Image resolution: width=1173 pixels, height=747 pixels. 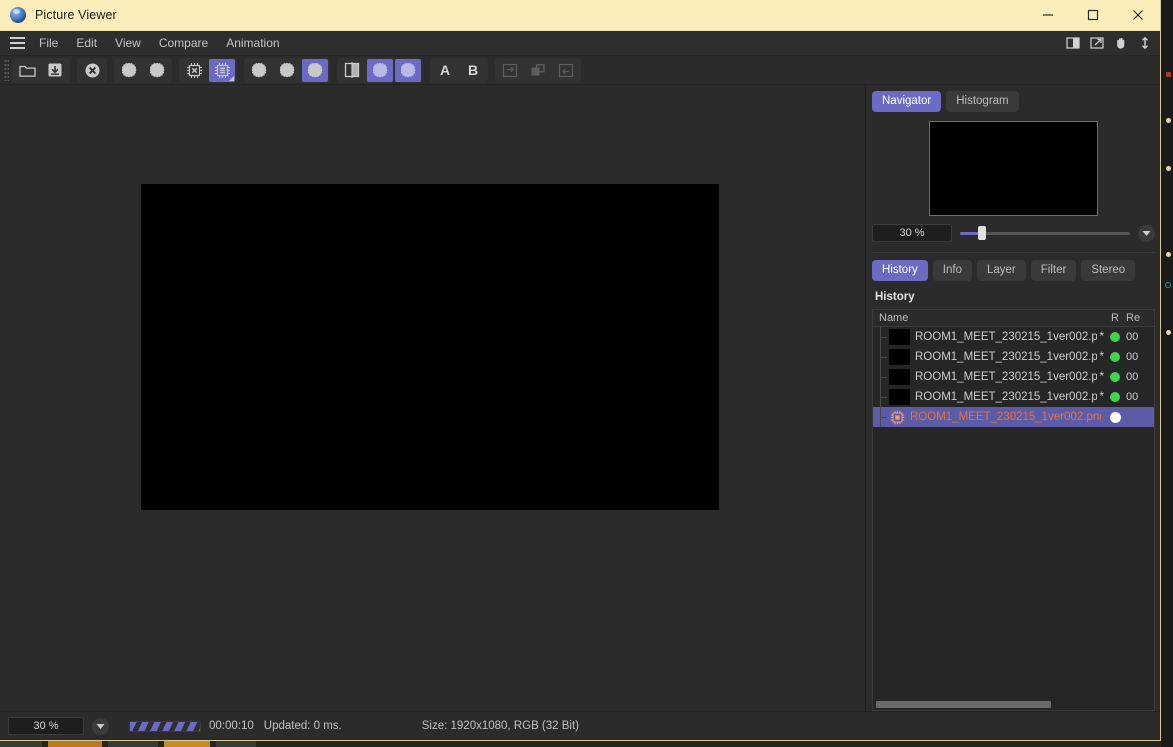 I want to click on toolbar-group-tools, so click(x=287, y=70).